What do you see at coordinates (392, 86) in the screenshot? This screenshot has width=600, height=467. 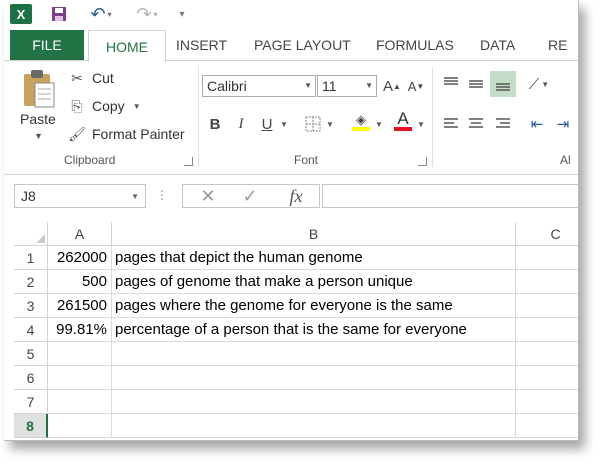 I see `grow-font-button: A ▲` at bounding box center [392, 86].